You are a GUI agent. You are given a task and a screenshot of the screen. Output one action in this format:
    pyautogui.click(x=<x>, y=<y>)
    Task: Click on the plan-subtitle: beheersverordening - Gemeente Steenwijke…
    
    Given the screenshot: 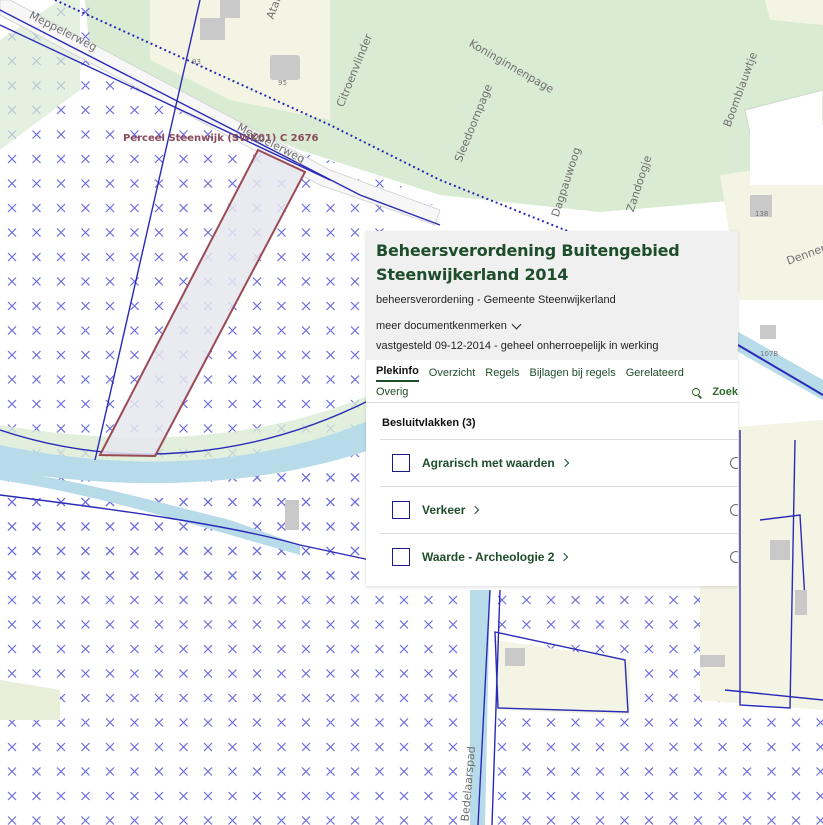 What is the action you would take?
    pyautogui.click(x=496, y=300)
    